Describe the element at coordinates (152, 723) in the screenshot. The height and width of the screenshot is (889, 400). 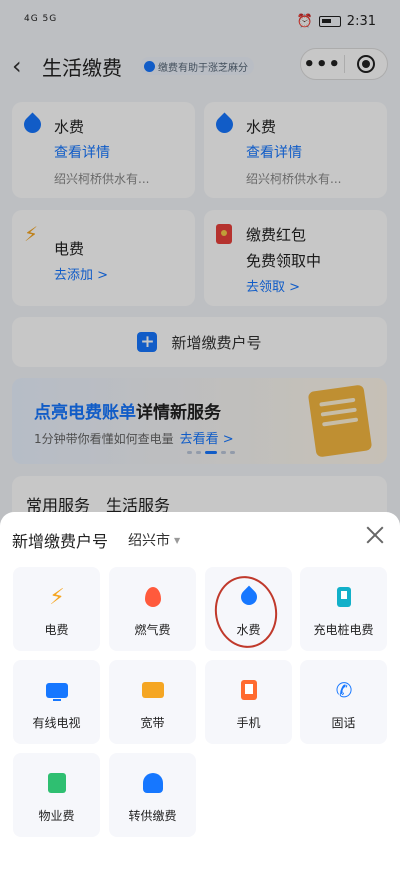
I see `tile-label: 宽带` at that location.